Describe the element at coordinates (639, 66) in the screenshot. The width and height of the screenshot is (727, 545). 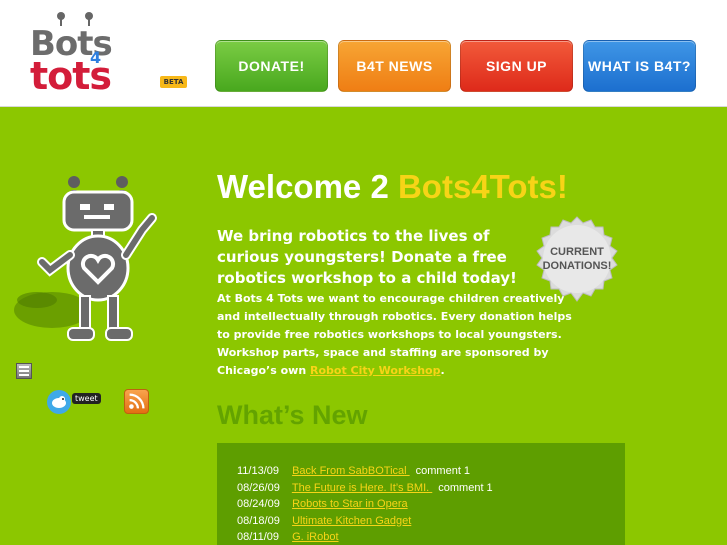
I see `what-is-b4t-button: WHAT IS B4T?` at that location.